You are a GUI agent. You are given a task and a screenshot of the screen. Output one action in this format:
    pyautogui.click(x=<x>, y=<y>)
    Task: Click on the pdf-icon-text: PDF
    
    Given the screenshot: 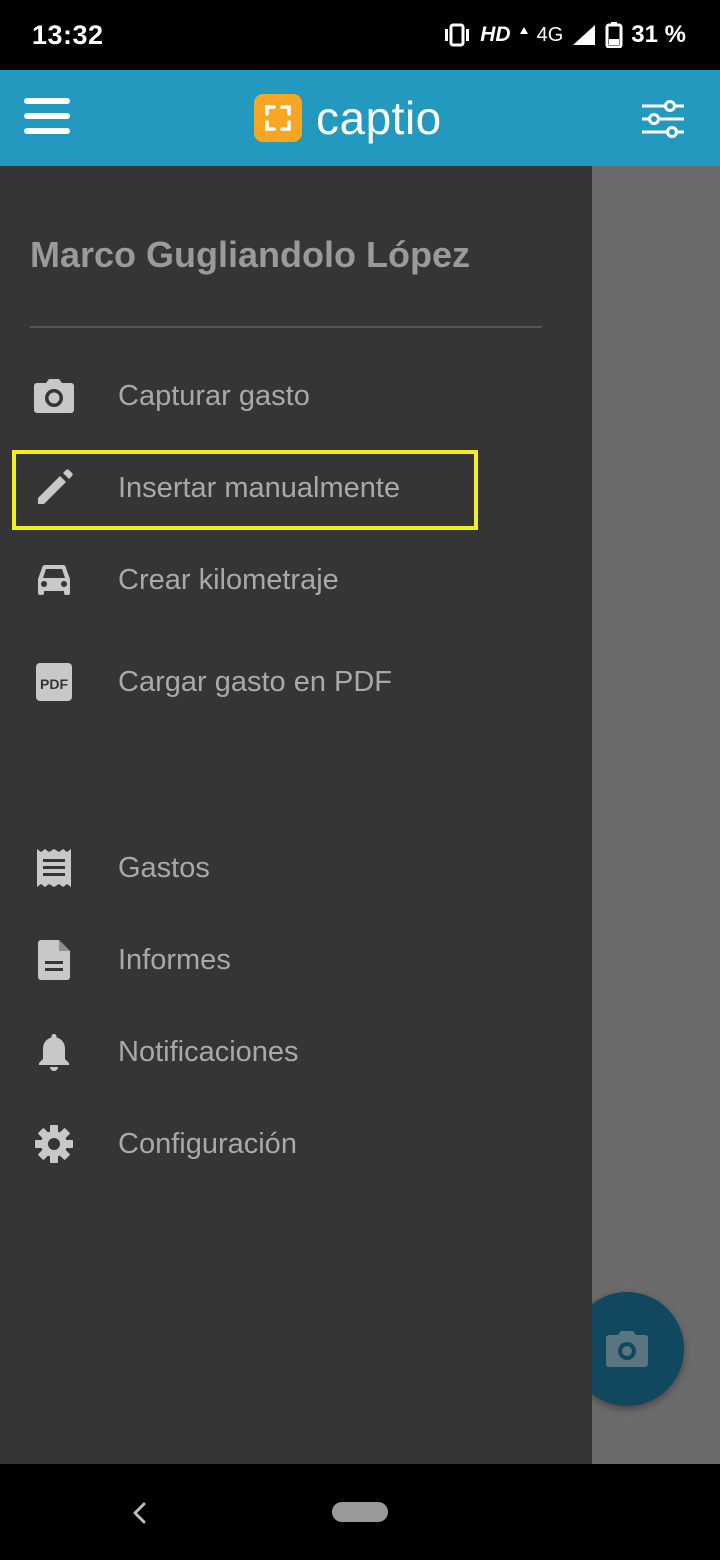 What is the action you would take?
    pyautogui.click(x=54, y=684)
    